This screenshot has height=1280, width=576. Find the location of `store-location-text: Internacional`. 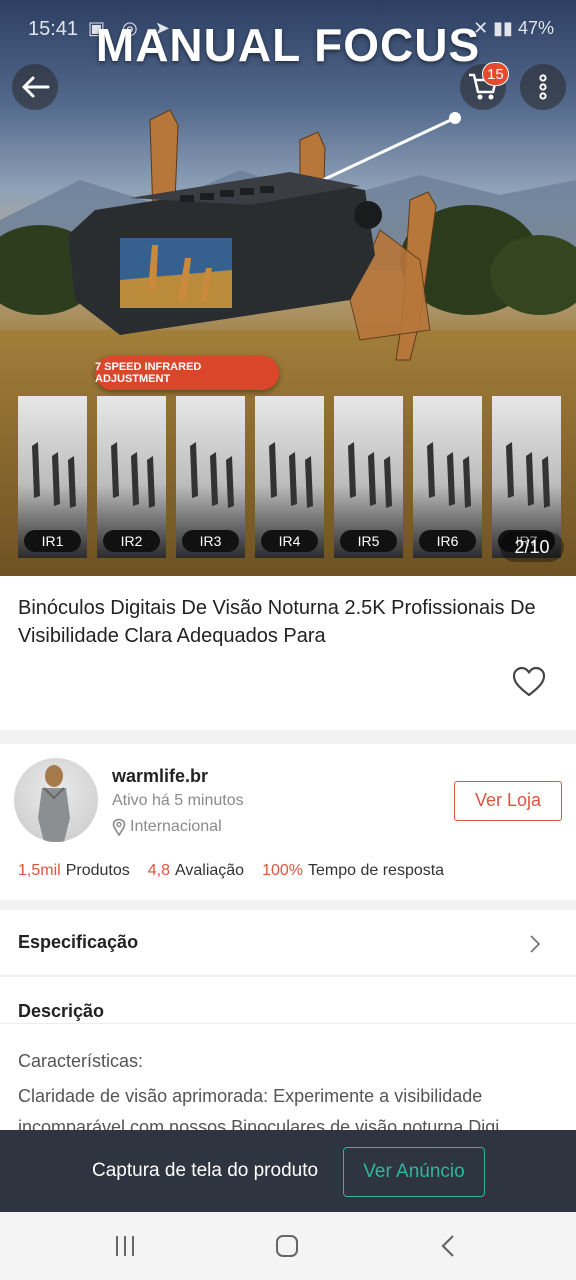

store-location-text: Internacional is located at coordinates (176, 826).